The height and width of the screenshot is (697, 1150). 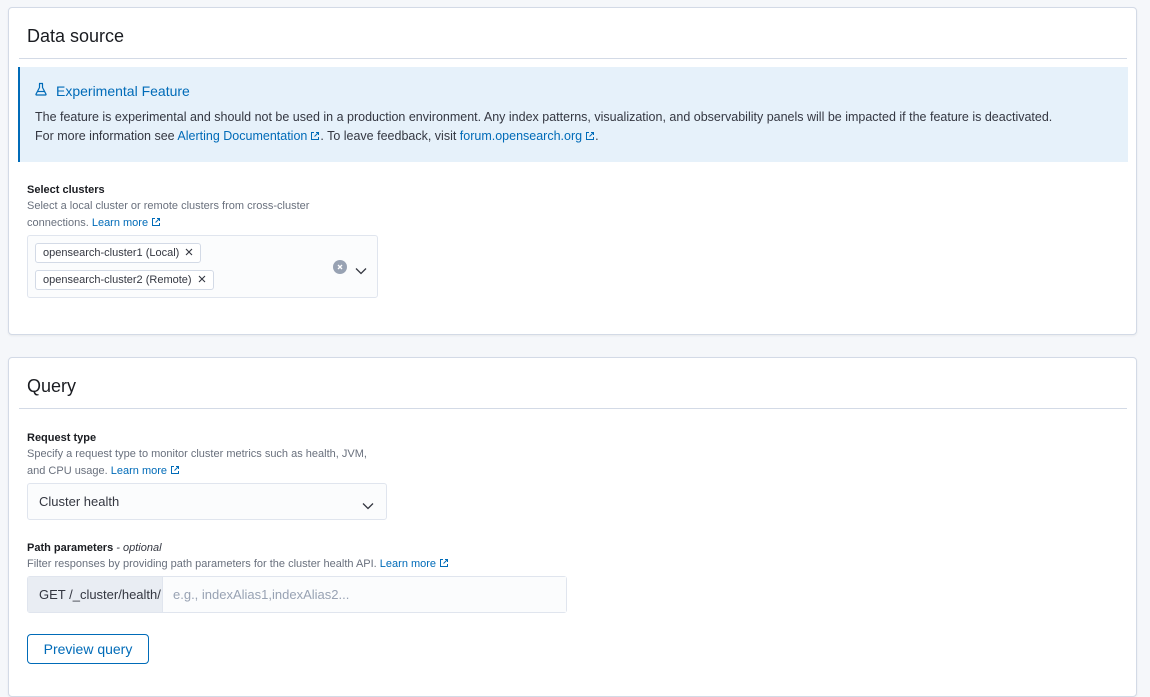 I want to click on forum-link-label: forum.opensearch.org, so click(x=521, y=136).